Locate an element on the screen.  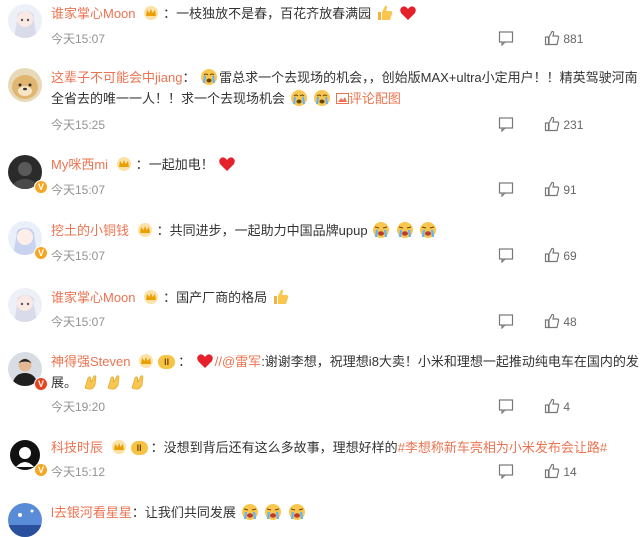
like-count: 91 is located at coordinates (570, 190).